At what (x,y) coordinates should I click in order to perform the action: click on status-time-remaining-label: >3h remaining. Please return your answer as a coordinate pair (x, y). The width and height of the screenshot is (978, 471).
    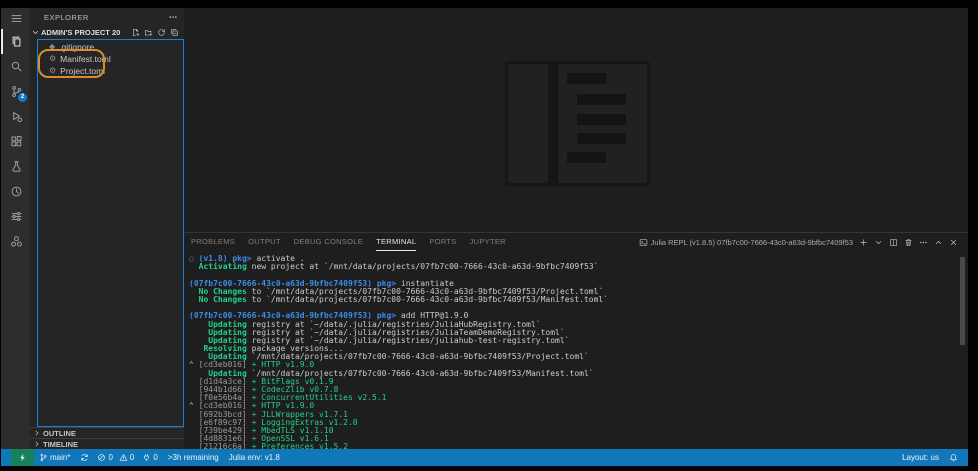
    Looking at the image, I should click on (193, 457).